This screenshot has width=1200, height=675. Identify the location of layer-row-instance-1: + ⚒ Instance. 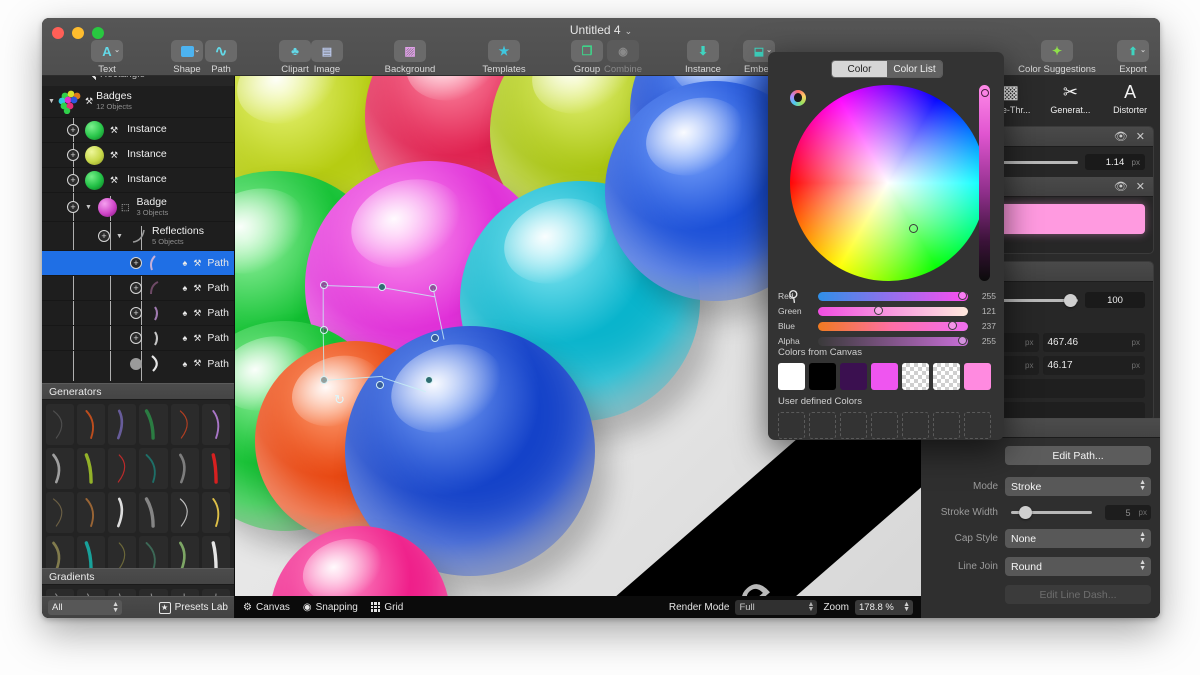
(138, 130).